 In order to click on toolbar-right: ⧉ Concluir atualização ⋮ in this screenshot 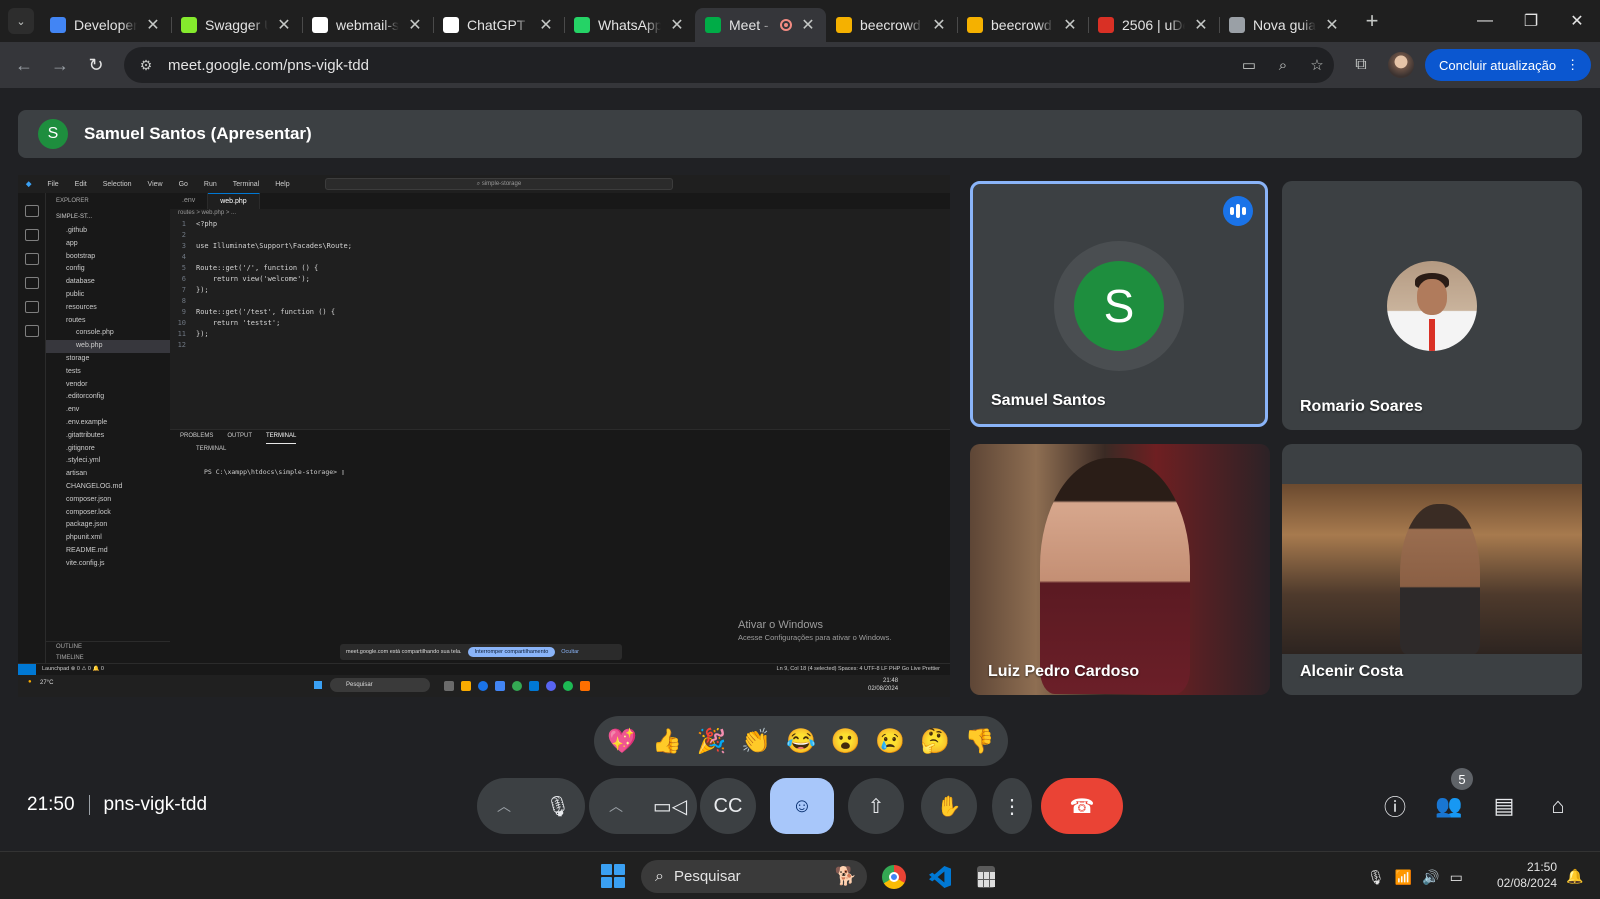, I will do `click(1468, 65)`.